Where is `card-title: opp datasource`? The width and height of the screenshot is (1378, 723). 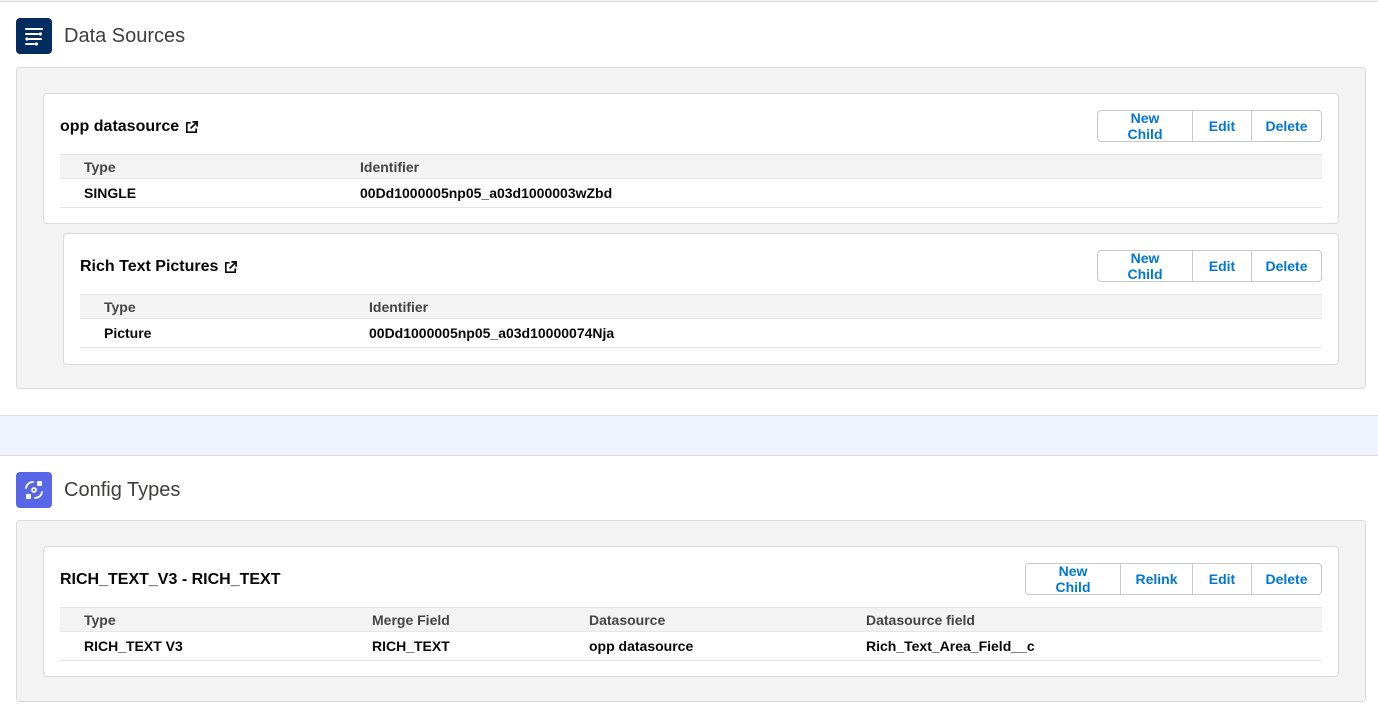
card-title: opp datasource is located at coordinates (129, 127).